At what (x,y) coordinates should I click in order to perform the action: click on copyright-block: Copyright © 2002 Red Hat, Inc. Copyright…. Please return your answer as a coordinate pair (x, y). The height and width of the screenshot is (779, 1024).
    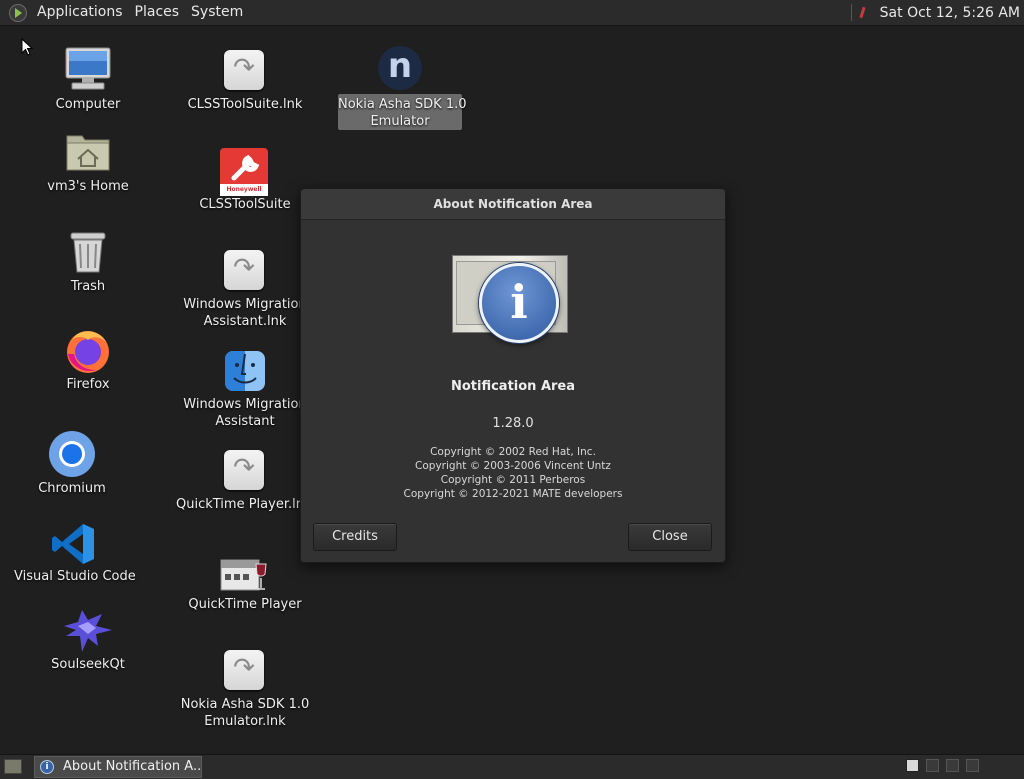
    Looking at the image, I should click on (513, 473).